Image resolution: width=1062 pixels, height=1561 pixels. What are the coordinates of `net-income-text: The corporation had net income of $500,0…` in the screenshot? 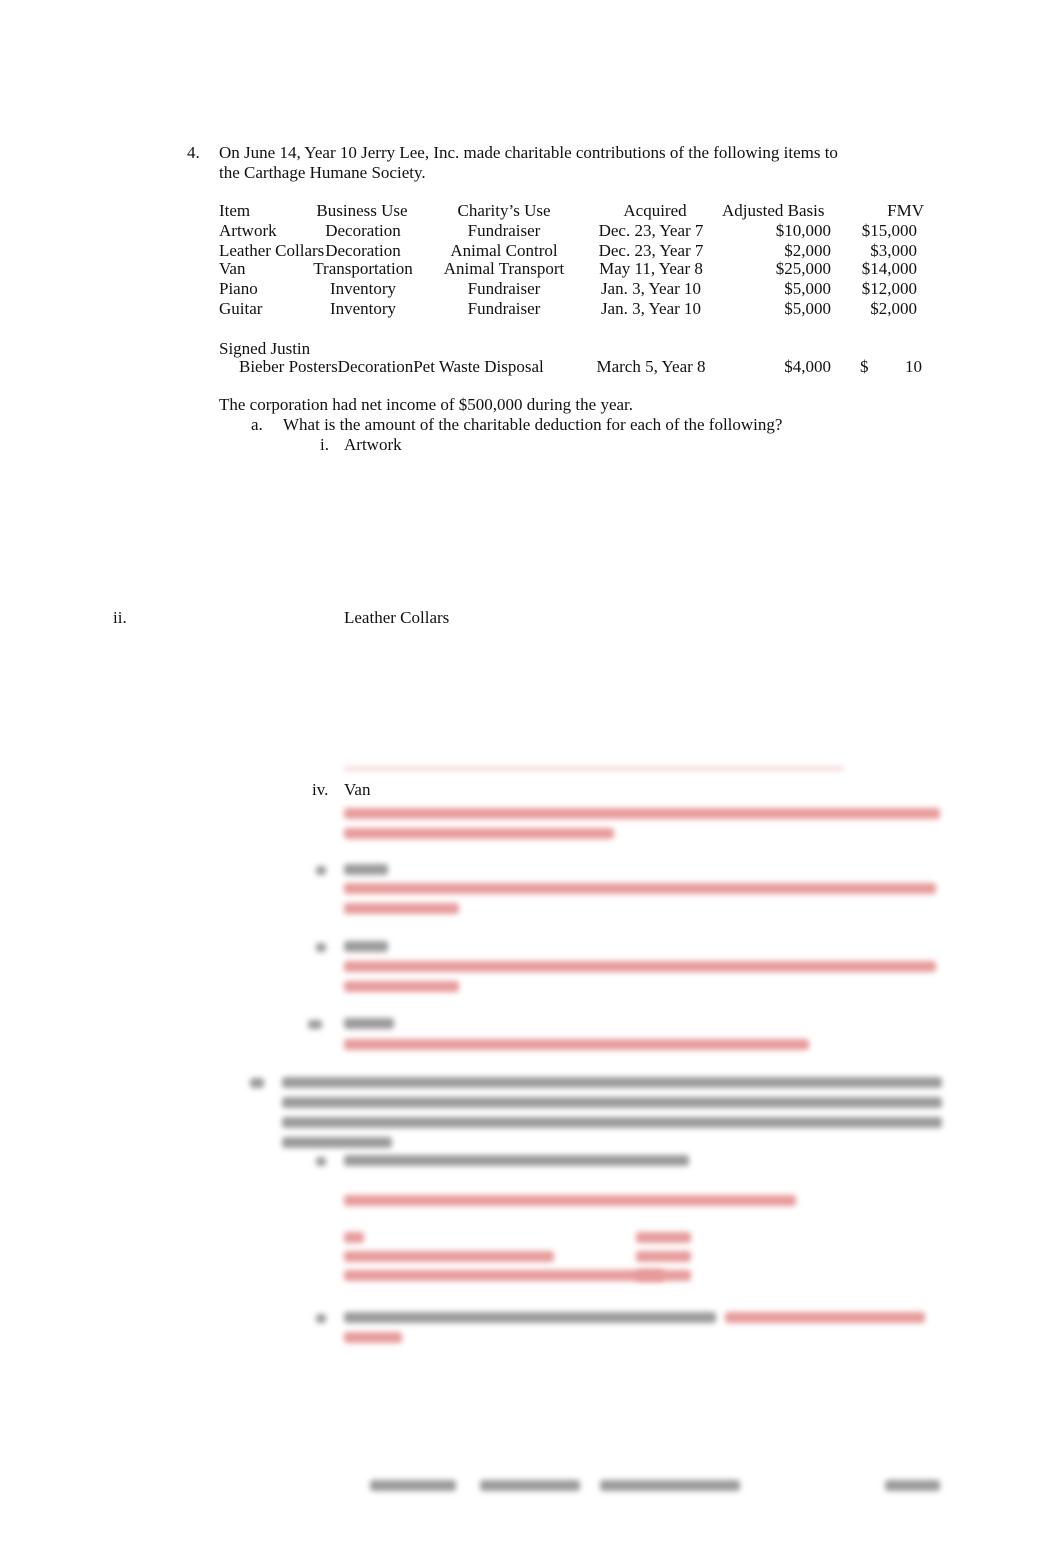 It's located at (426, 404).